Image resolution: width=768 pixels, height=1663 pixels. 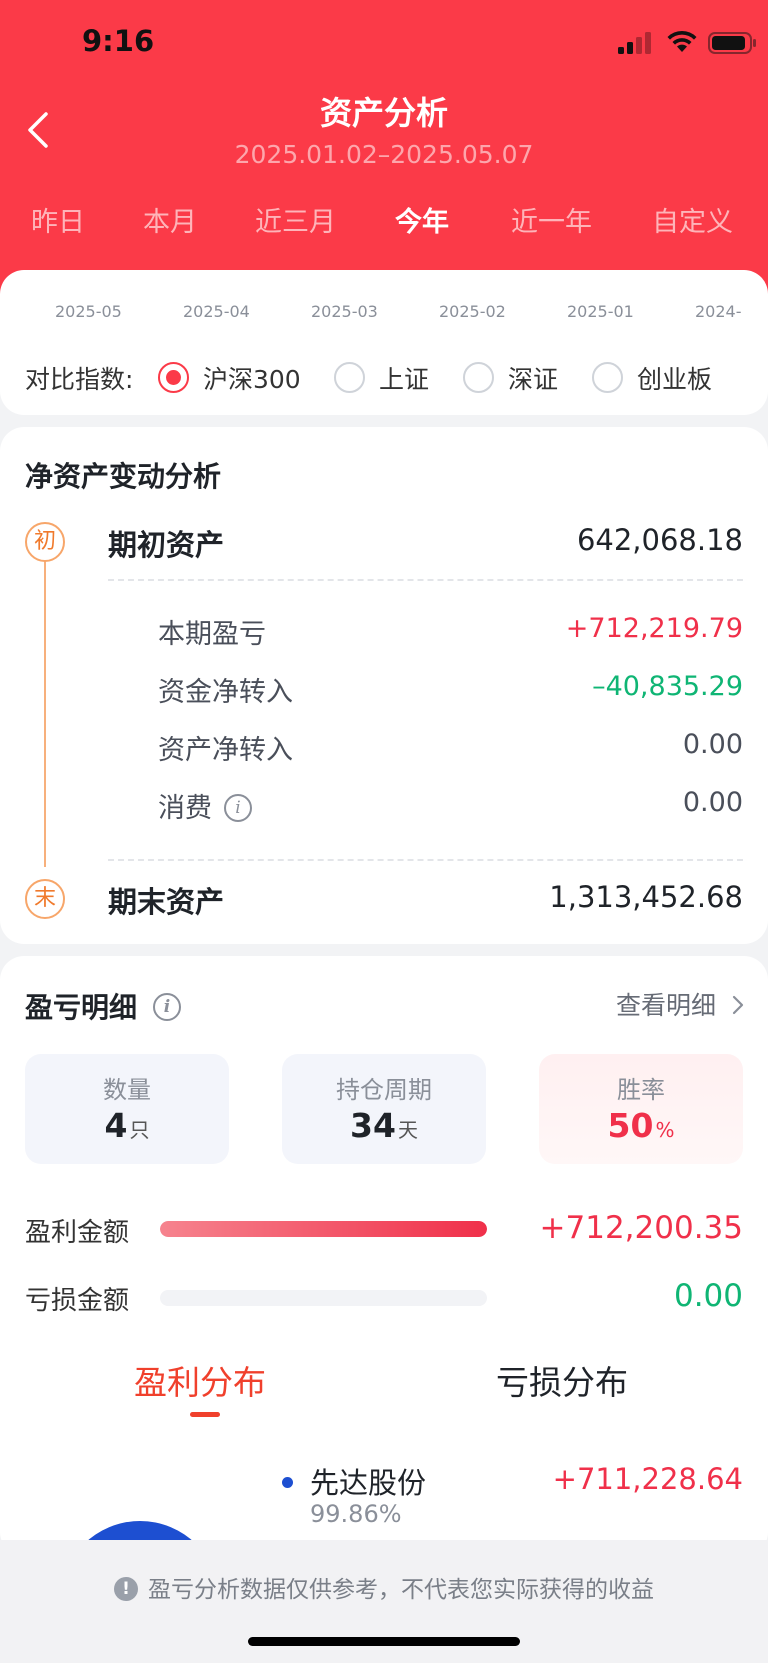 What do you see at coordinates (200, 1380) in the screenshot?
I see `tab-profit-distribution: 盈利分布` at bounding box center [200, 1380].